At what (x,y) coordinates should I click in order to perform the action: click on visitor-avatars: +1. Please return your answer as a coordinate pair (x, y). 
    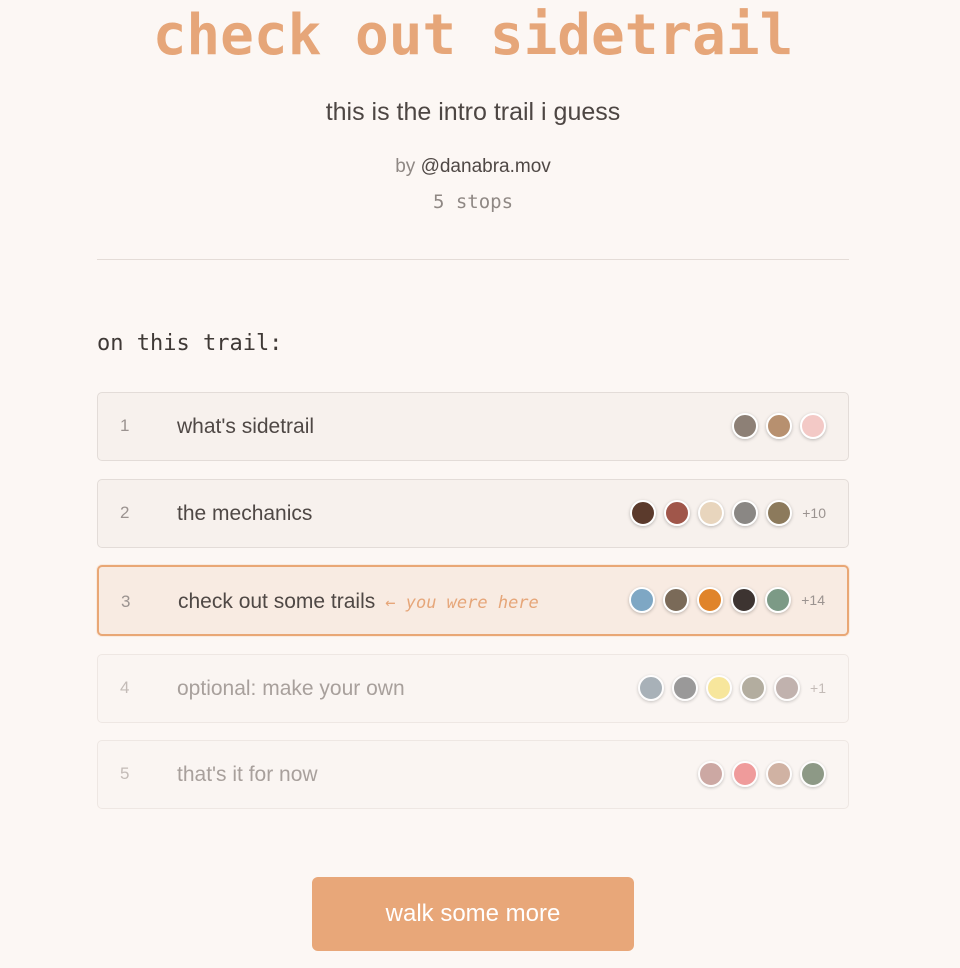
    Looking at the image, I should click on (728, 688).